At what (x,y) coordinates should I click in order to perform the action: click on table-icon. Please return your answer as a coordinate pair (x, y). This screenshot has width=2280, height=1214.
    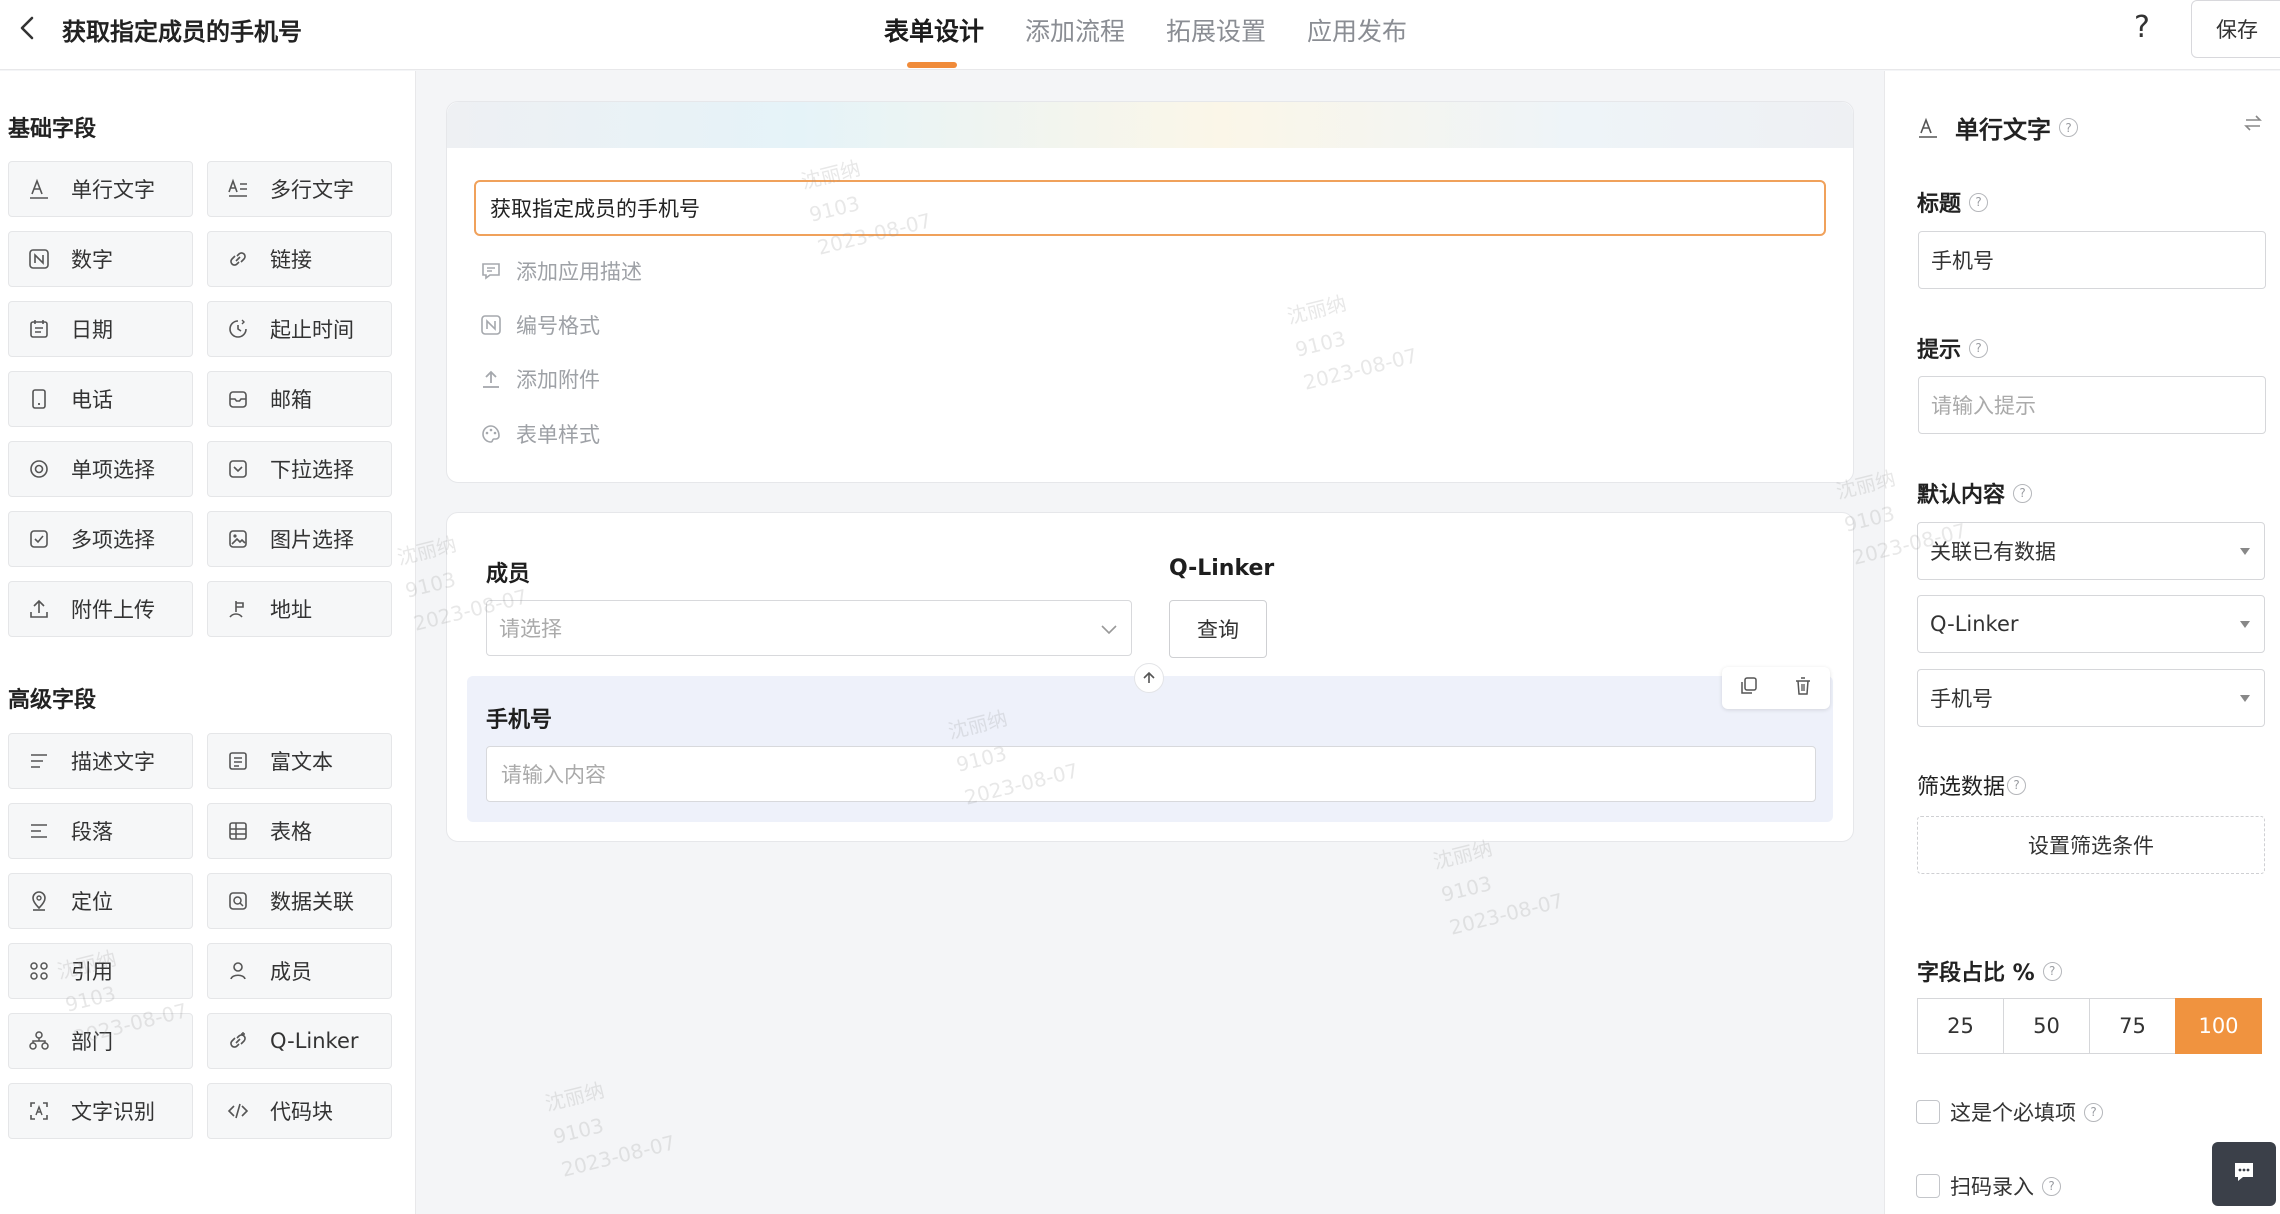
    Looking at the image, I should click on (238, 831).